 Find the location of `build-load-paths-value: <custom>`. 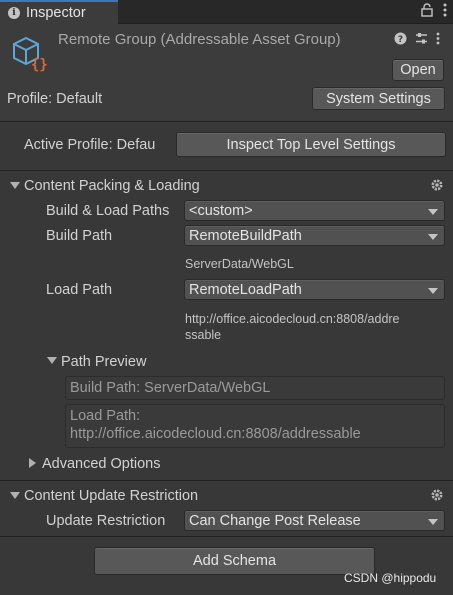

build-load-paths-value: <custom> is located at coordinates (221, 210).